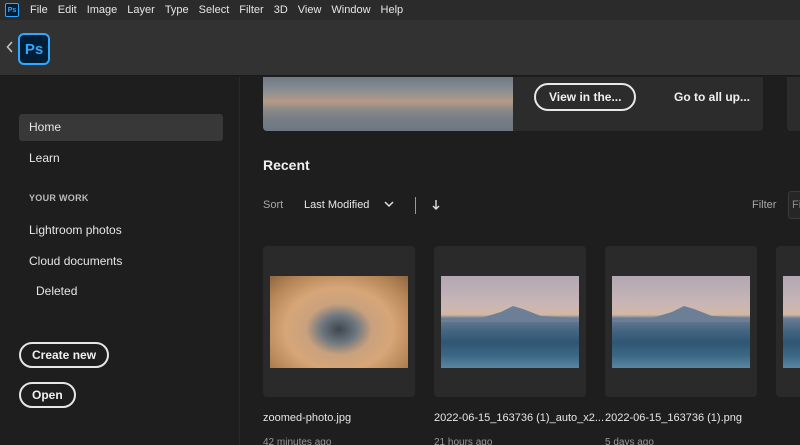 This screenshot has width=800, height=445. Describe the element at coordinates (102, 10) in the screenshot. I see `menu-image: Image` at that location.